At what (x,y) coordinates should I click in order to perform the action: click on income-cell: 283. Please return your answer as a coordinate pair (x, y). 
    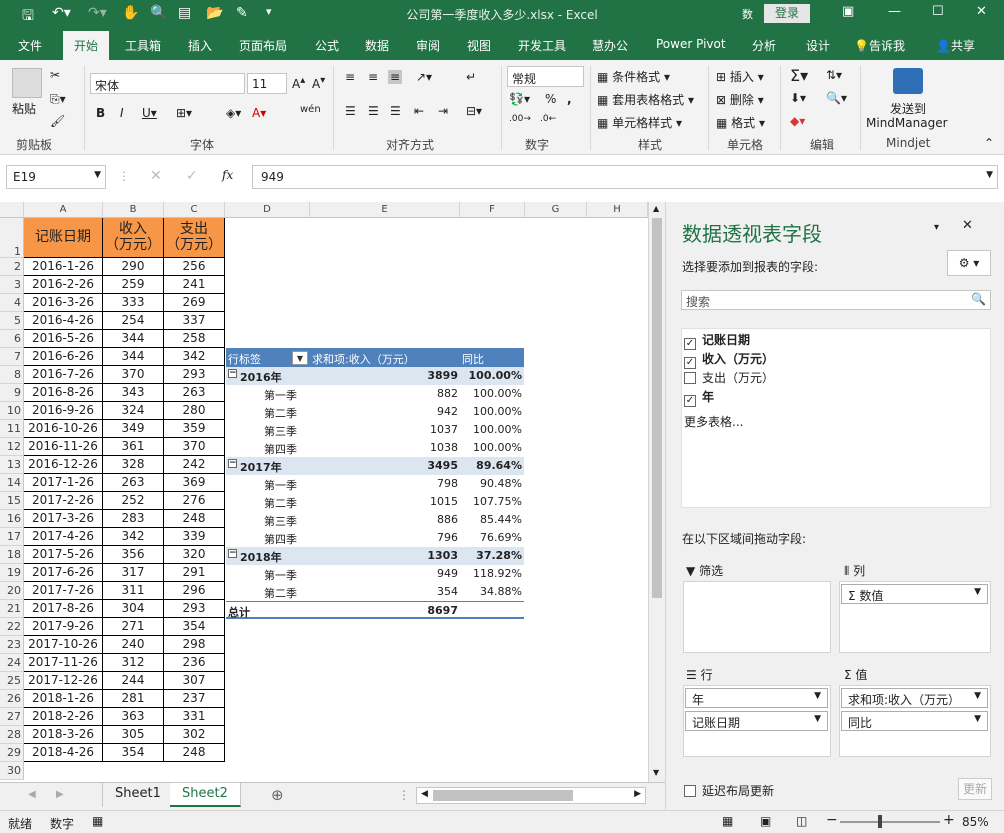
    Looking at the image, I should click on (133, 519).